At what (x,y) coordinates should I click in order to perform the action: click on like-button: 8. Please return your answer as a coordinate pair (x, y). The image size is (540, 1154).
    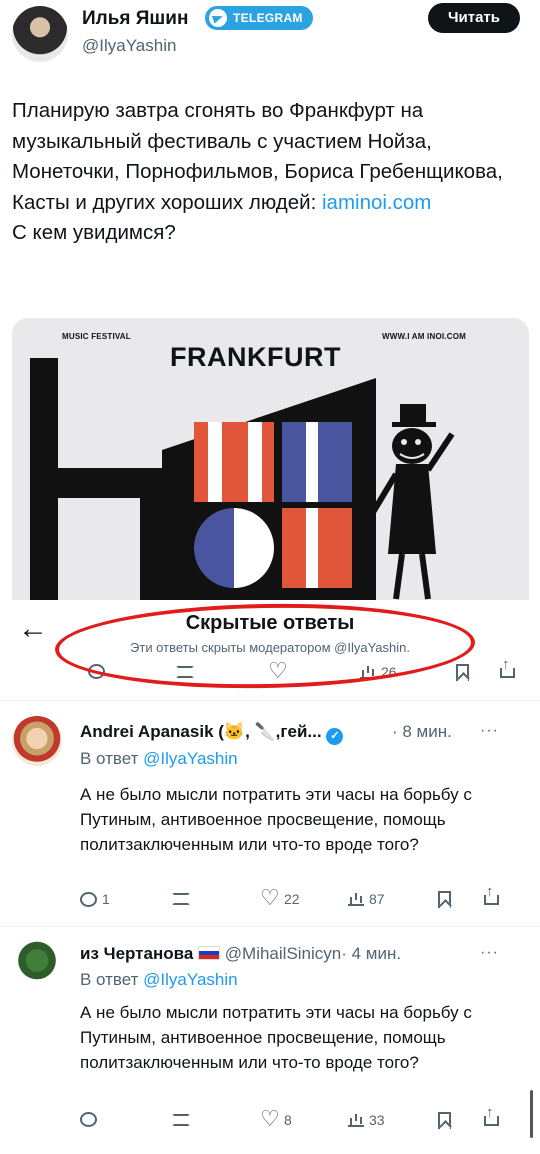
    Looking at the image, I should click on (276, 1119).